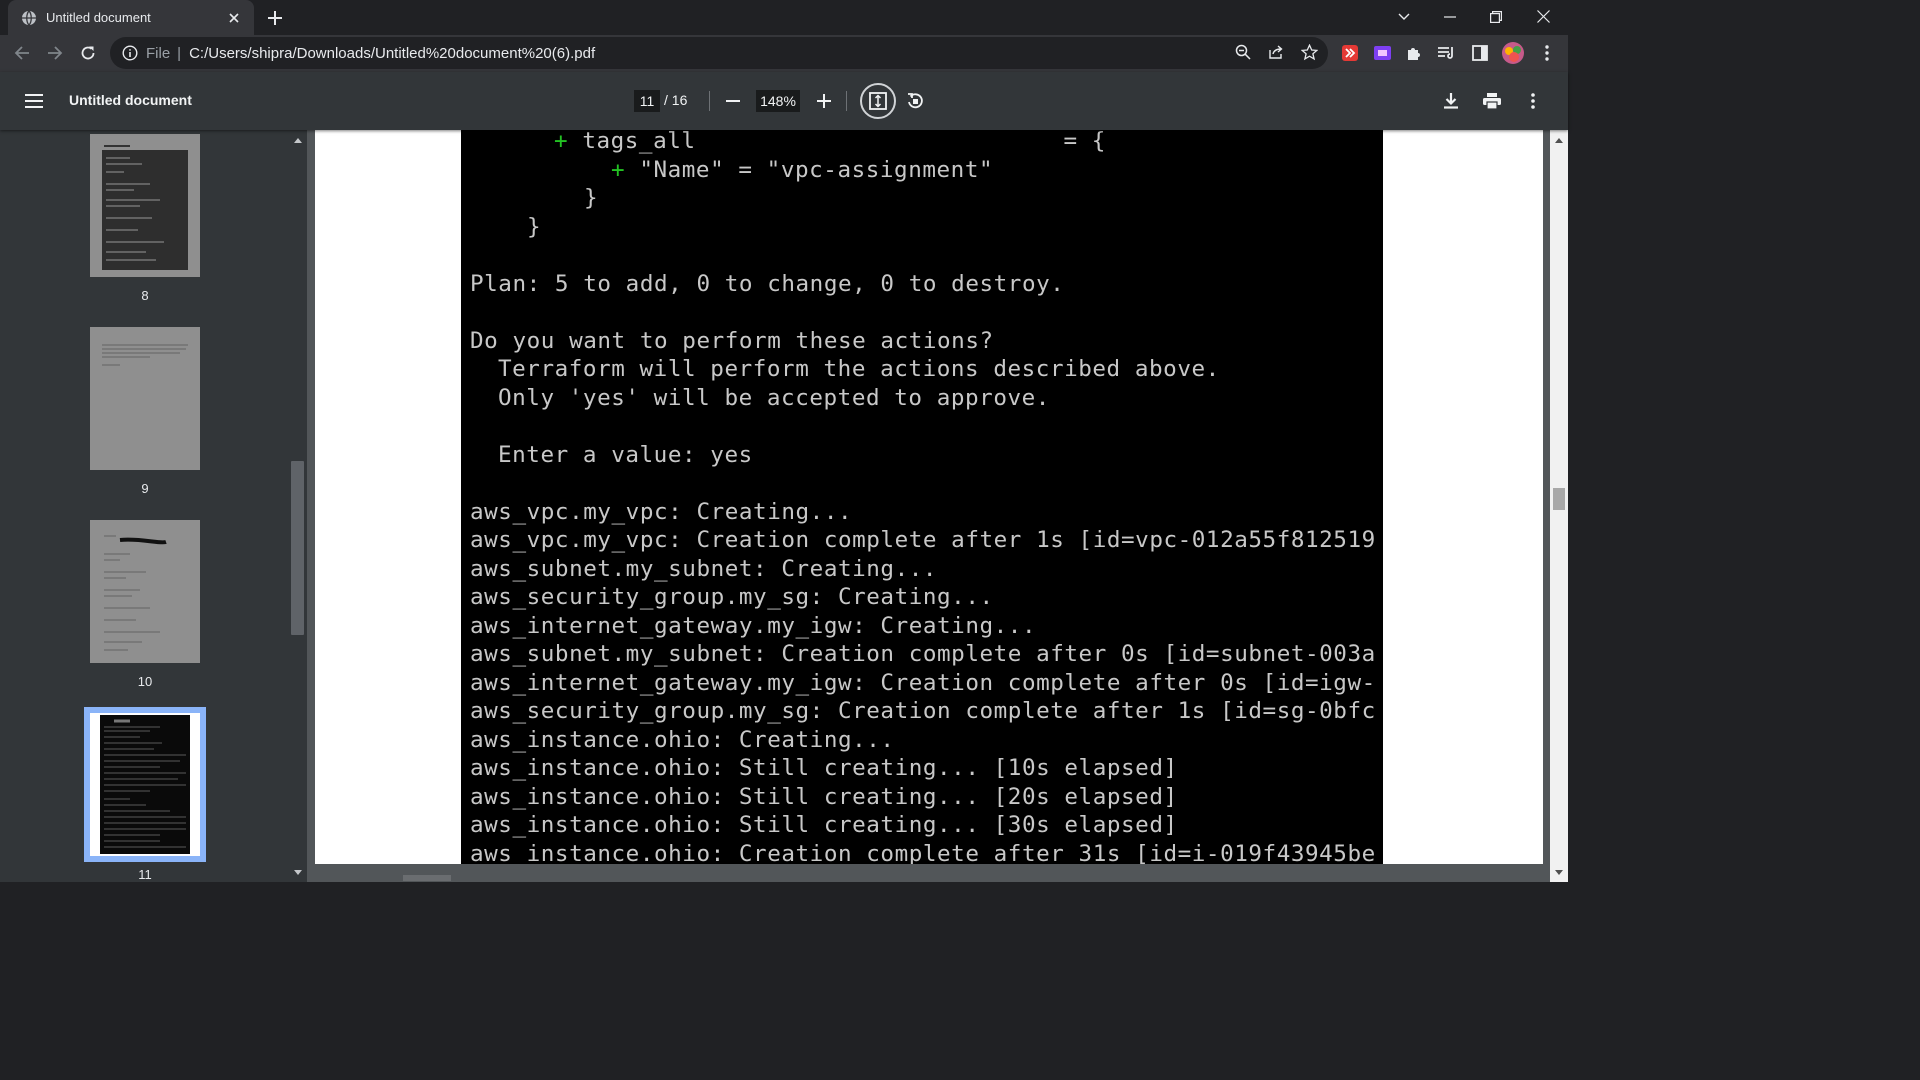 Image resolution: width=1920 pixels, height=1080 pixels. Describe the element at coordinates (1451, 101) in the screenshot. I see `download-icon` at that location.